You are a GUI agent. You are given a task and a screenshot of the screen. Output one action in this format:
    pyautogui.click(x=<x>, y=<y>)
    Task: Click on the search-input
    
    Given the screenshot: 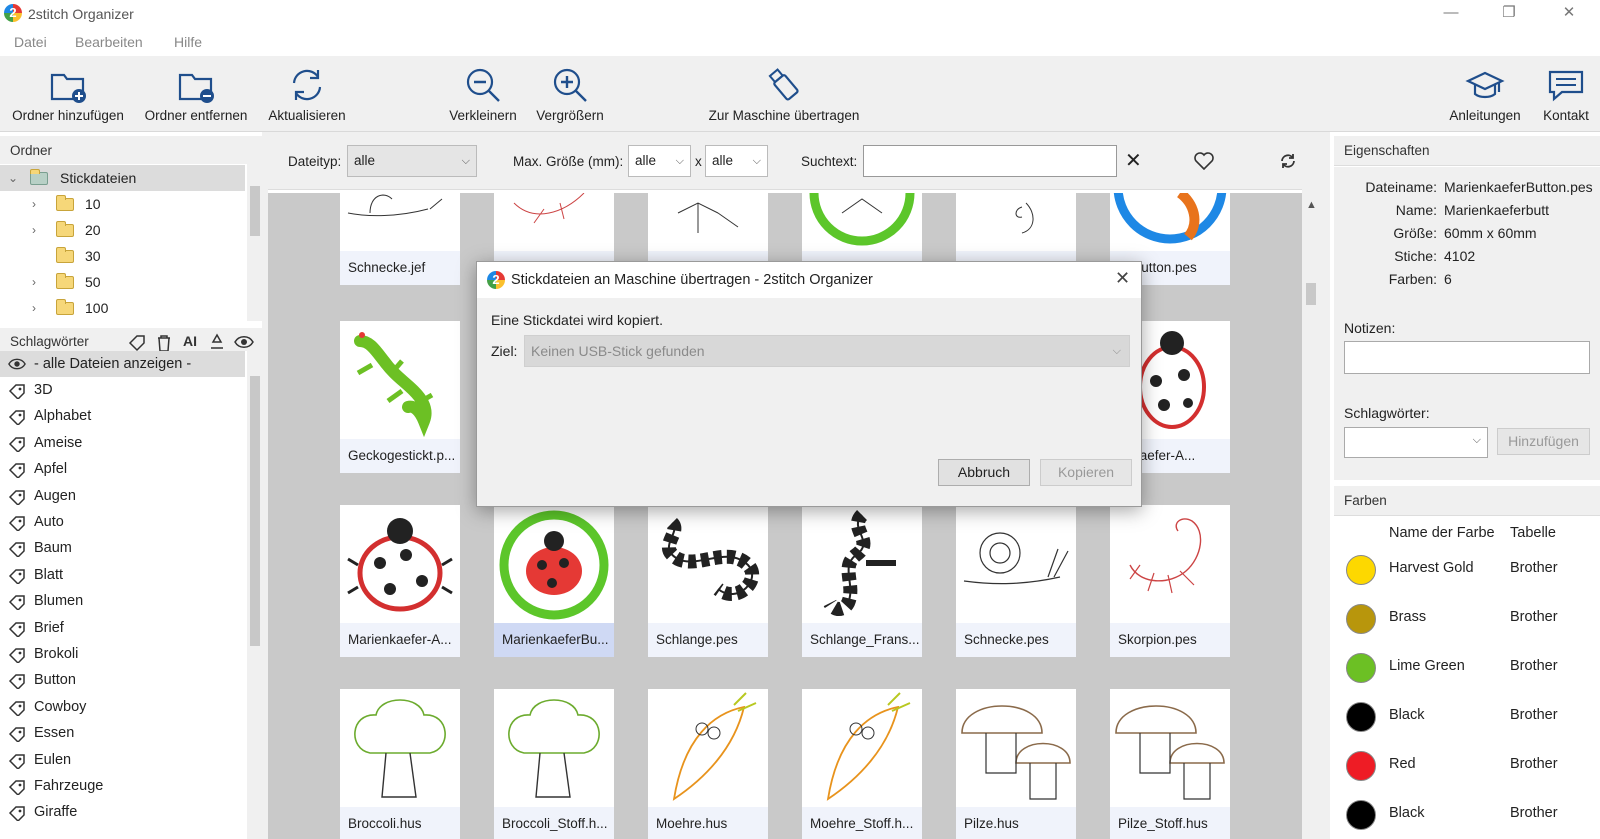 What is the action you would take?
    pyautogui.click(x=990, y=161)
    